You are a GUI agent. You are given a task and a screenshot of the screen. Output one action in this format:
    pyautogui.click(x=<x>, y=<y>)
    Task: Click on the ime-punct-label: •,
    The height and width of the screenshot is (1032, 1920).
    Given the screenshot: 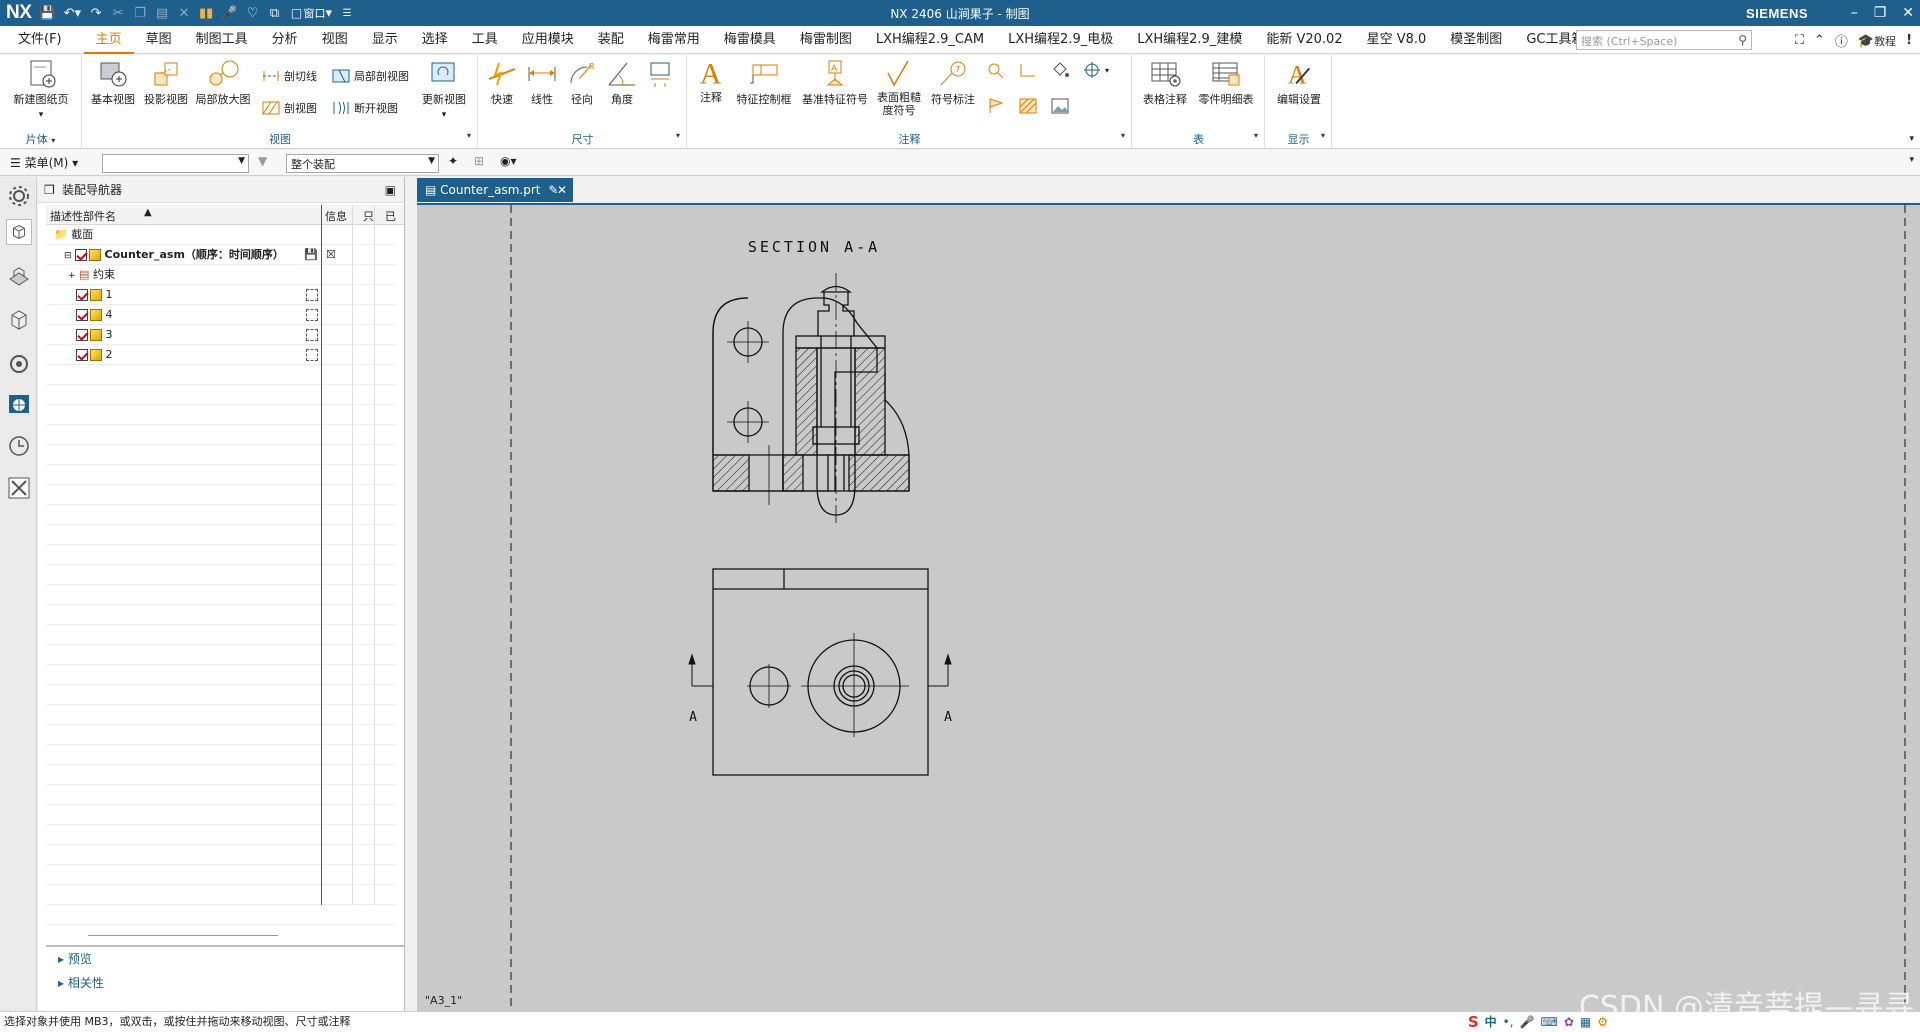 What is the action you would take?
    pyautogui.click(x=1508, y=1022)
    